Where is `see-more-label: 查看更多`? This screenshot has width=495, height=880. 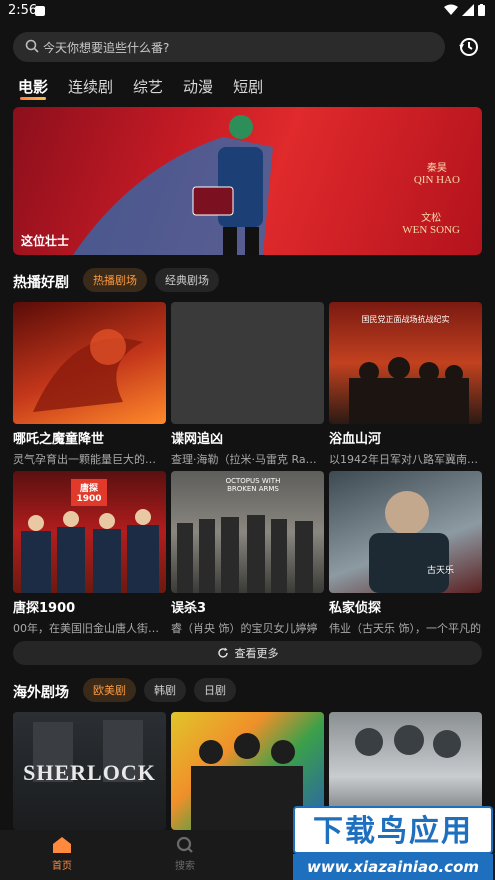 see-more-label: 查看更多 is located at coordinates (256, 653).